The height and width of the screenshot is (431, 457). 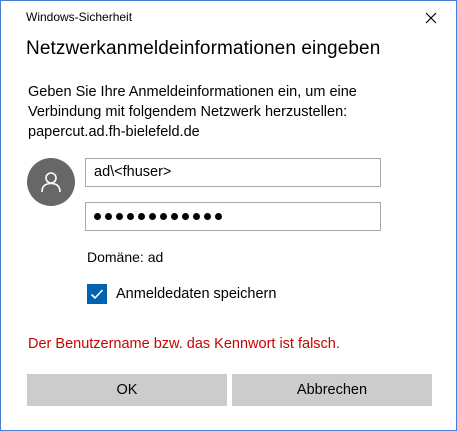 What do you see at coordinates (228, 17) in the screenshot?
I see `title-bar: Windows-Sicherheit` at bounding box center [228, 17].